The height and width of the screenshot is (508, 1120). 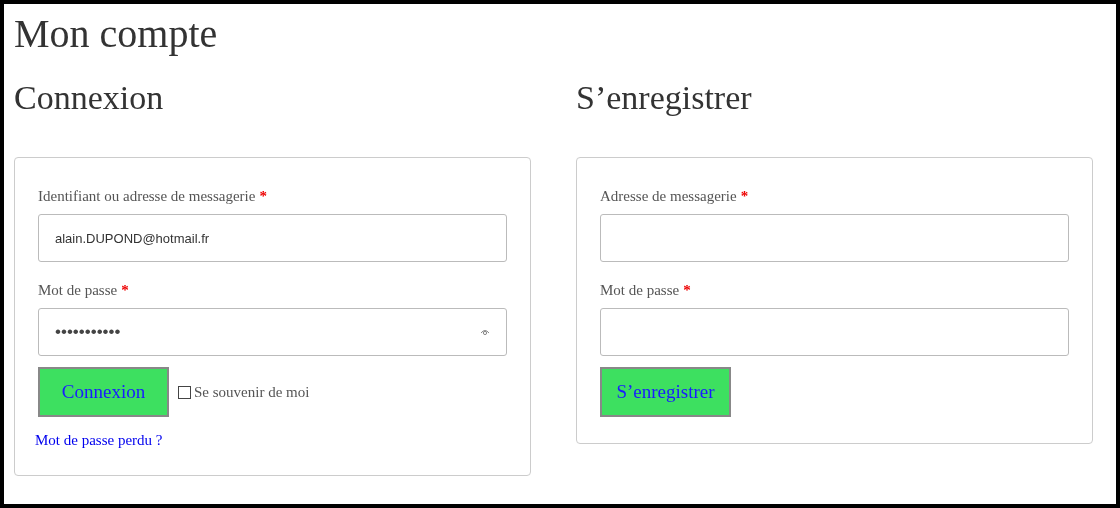 I want to click on checkbox, so click(x=184, y=392).